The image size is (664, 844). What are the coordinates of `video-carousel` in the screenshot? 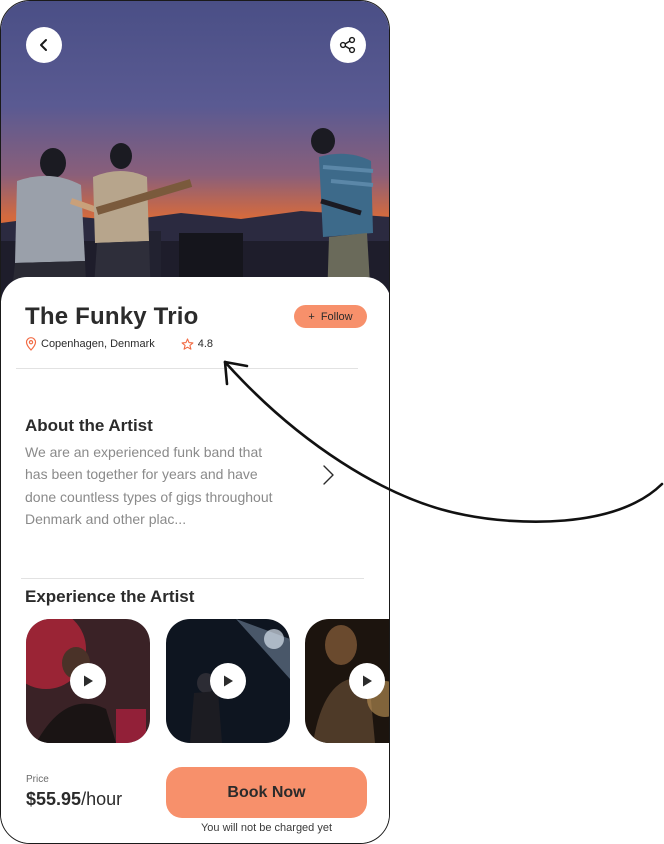 It's located at (207, 681).